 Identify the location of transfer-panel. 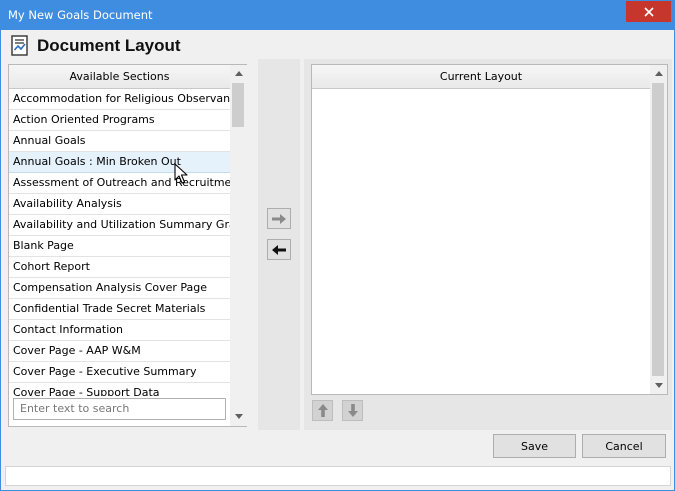
(279, 244).